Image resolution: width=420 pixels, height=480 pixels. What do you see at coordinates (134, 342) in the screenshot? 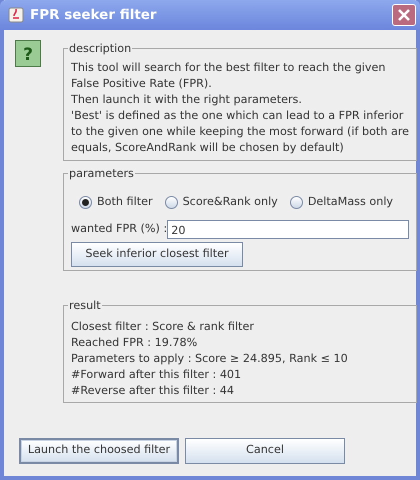
I see `result-text: Reached FPR : 19.78%` at bounding box center [134, 342].